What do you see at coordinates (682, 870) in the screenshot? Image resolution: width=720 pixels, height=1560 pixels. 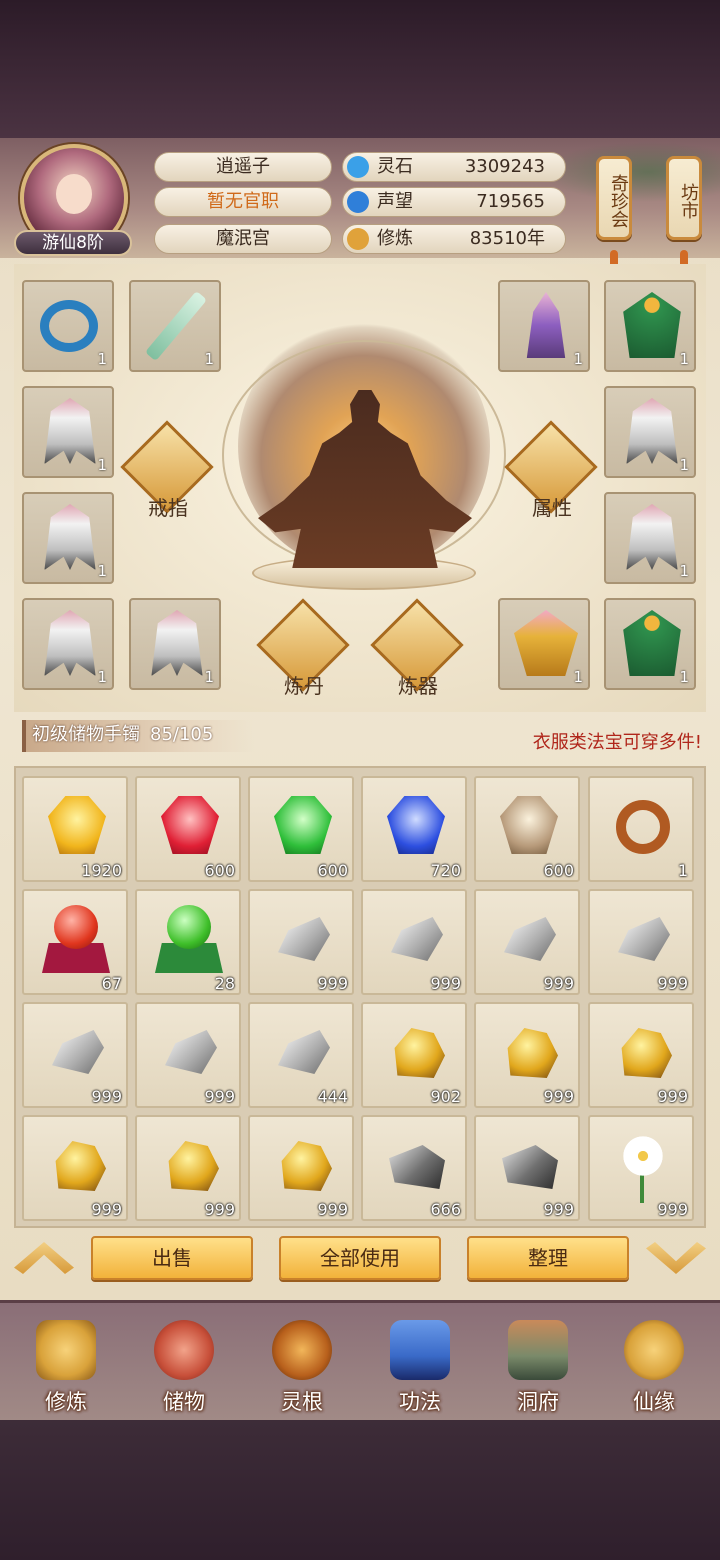 I see `item-qty: 1` at bounding box center [682, 870].